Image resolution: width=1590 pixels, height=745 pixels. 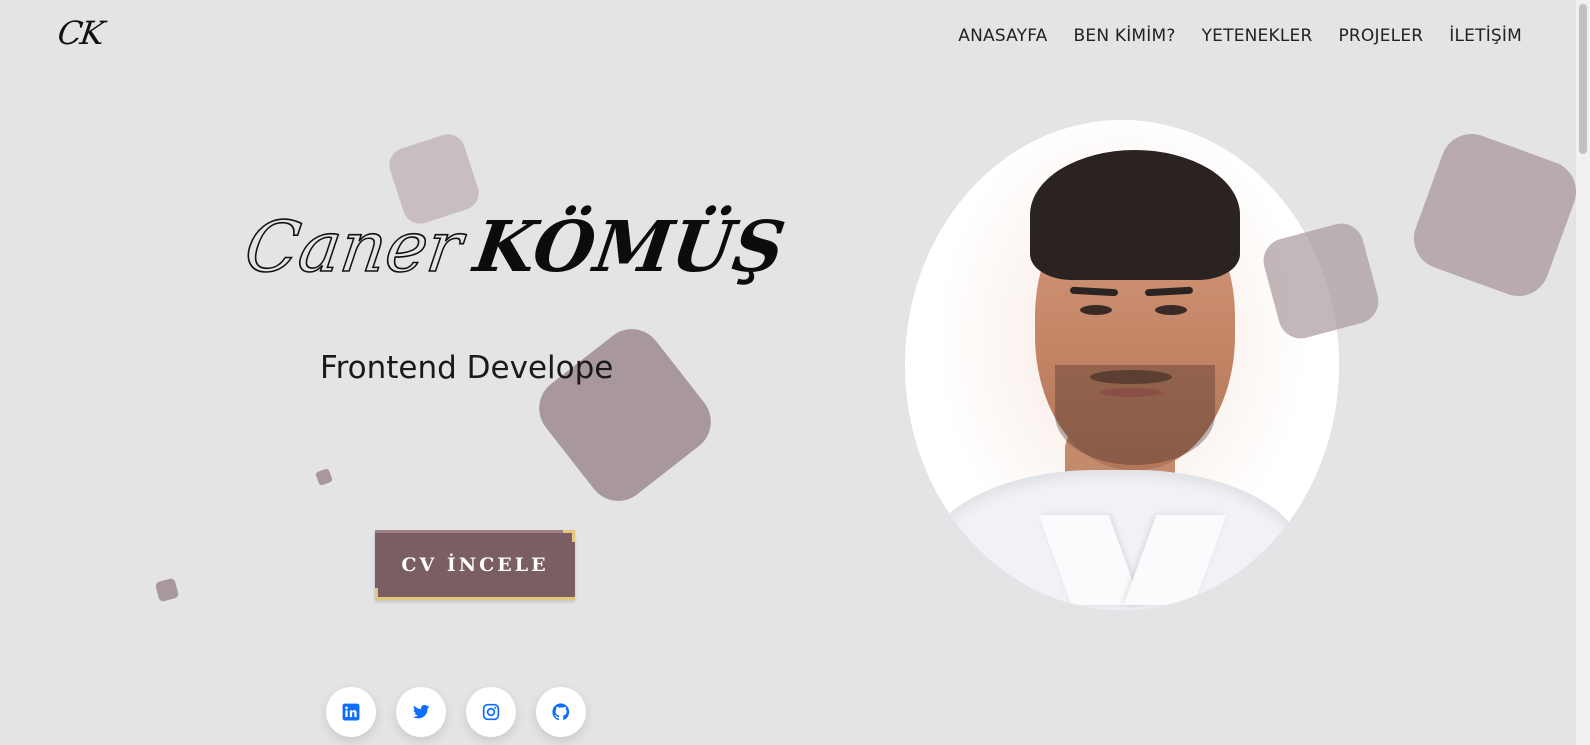 What do you see at coordinates (1257, 36) in the screenshot?
I see `nav-item-yetenekler: YETENEKLER` at bounding box center [1257, 36].